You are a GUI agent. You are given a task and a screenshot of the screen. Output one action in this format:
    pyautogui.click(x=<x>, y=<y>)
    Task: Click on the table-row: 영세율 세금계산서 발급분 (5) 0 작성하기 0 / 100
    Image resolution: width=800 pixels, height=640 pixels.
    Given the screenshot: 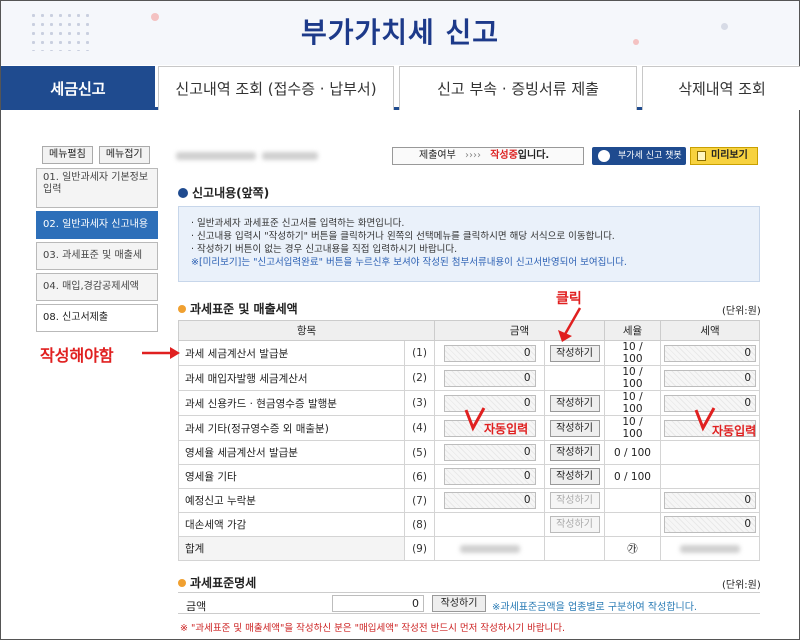 What is the action you would take?
    pyautogui.click(x=469, y=452)
    